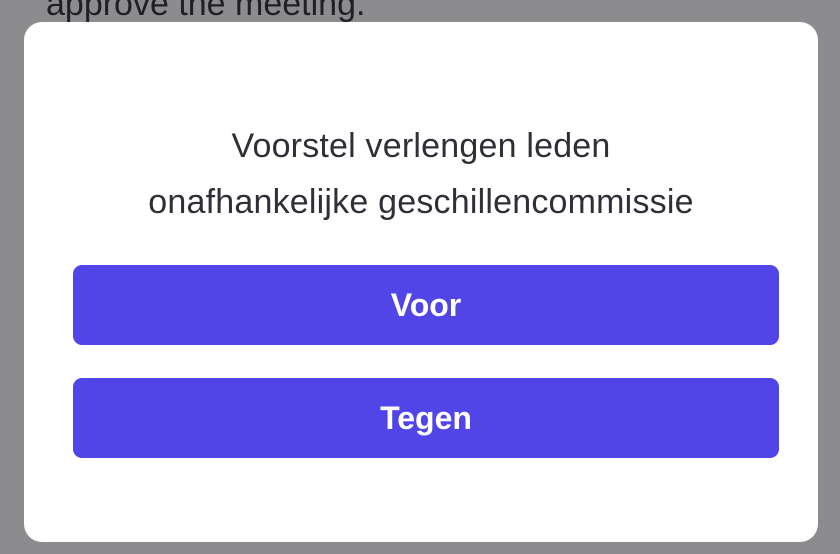 Image resolution: width=840 pixels, height=554 pixels. What do you see at coordinates (421, 146) in the screenshot?
I see `proposal-title-line-1: Voorstel verlengen leden` at bounding box center [421, 146].